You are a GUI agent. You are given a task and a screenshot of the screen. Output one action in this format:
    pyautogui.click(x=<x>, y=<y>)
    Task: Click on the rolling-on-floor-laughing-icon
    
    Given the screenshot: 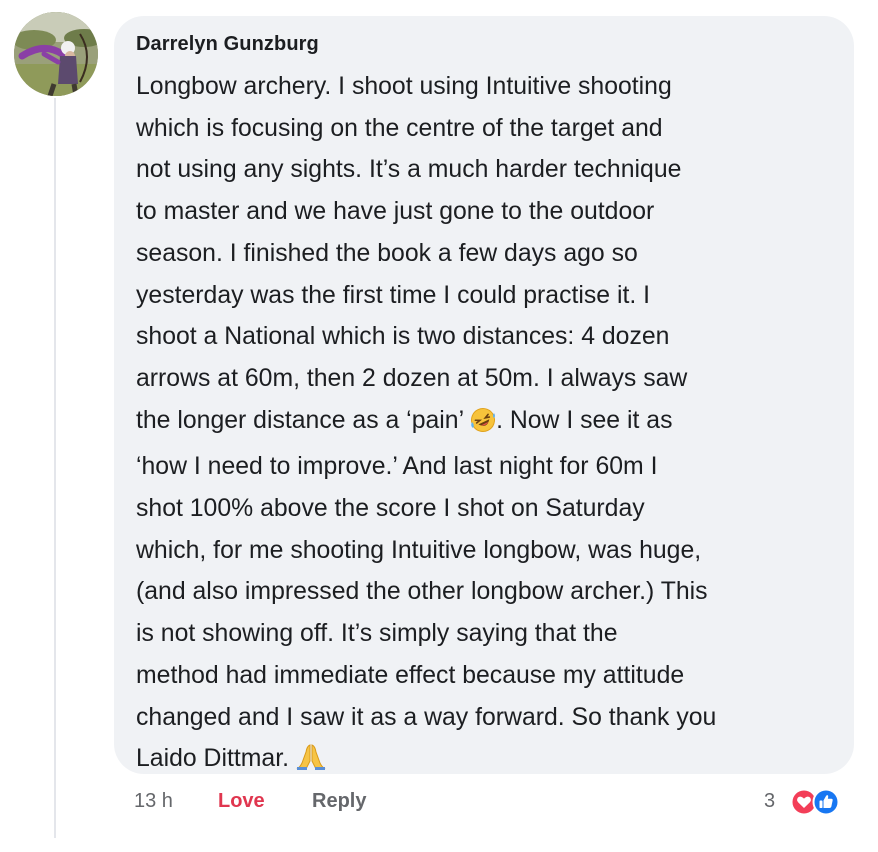 What is the action you would take?
    pyautogui.click(x=483, y=426)
    